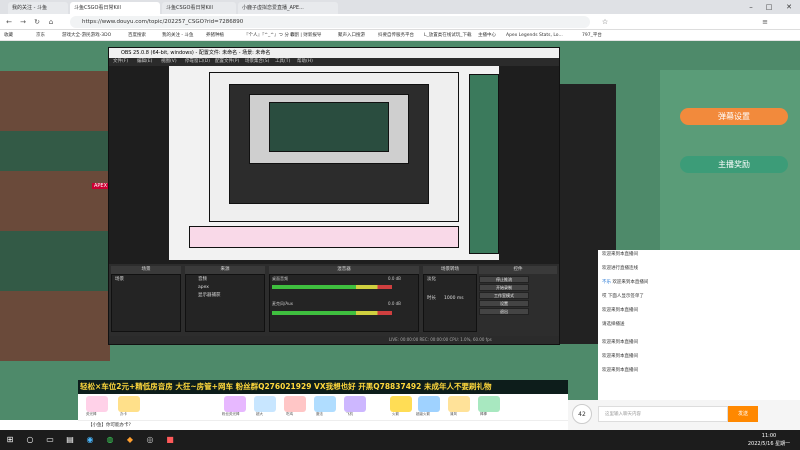 This screenshot has height=450, width=800. I want to click on stream-video-left: APEX, so click(55, 216).